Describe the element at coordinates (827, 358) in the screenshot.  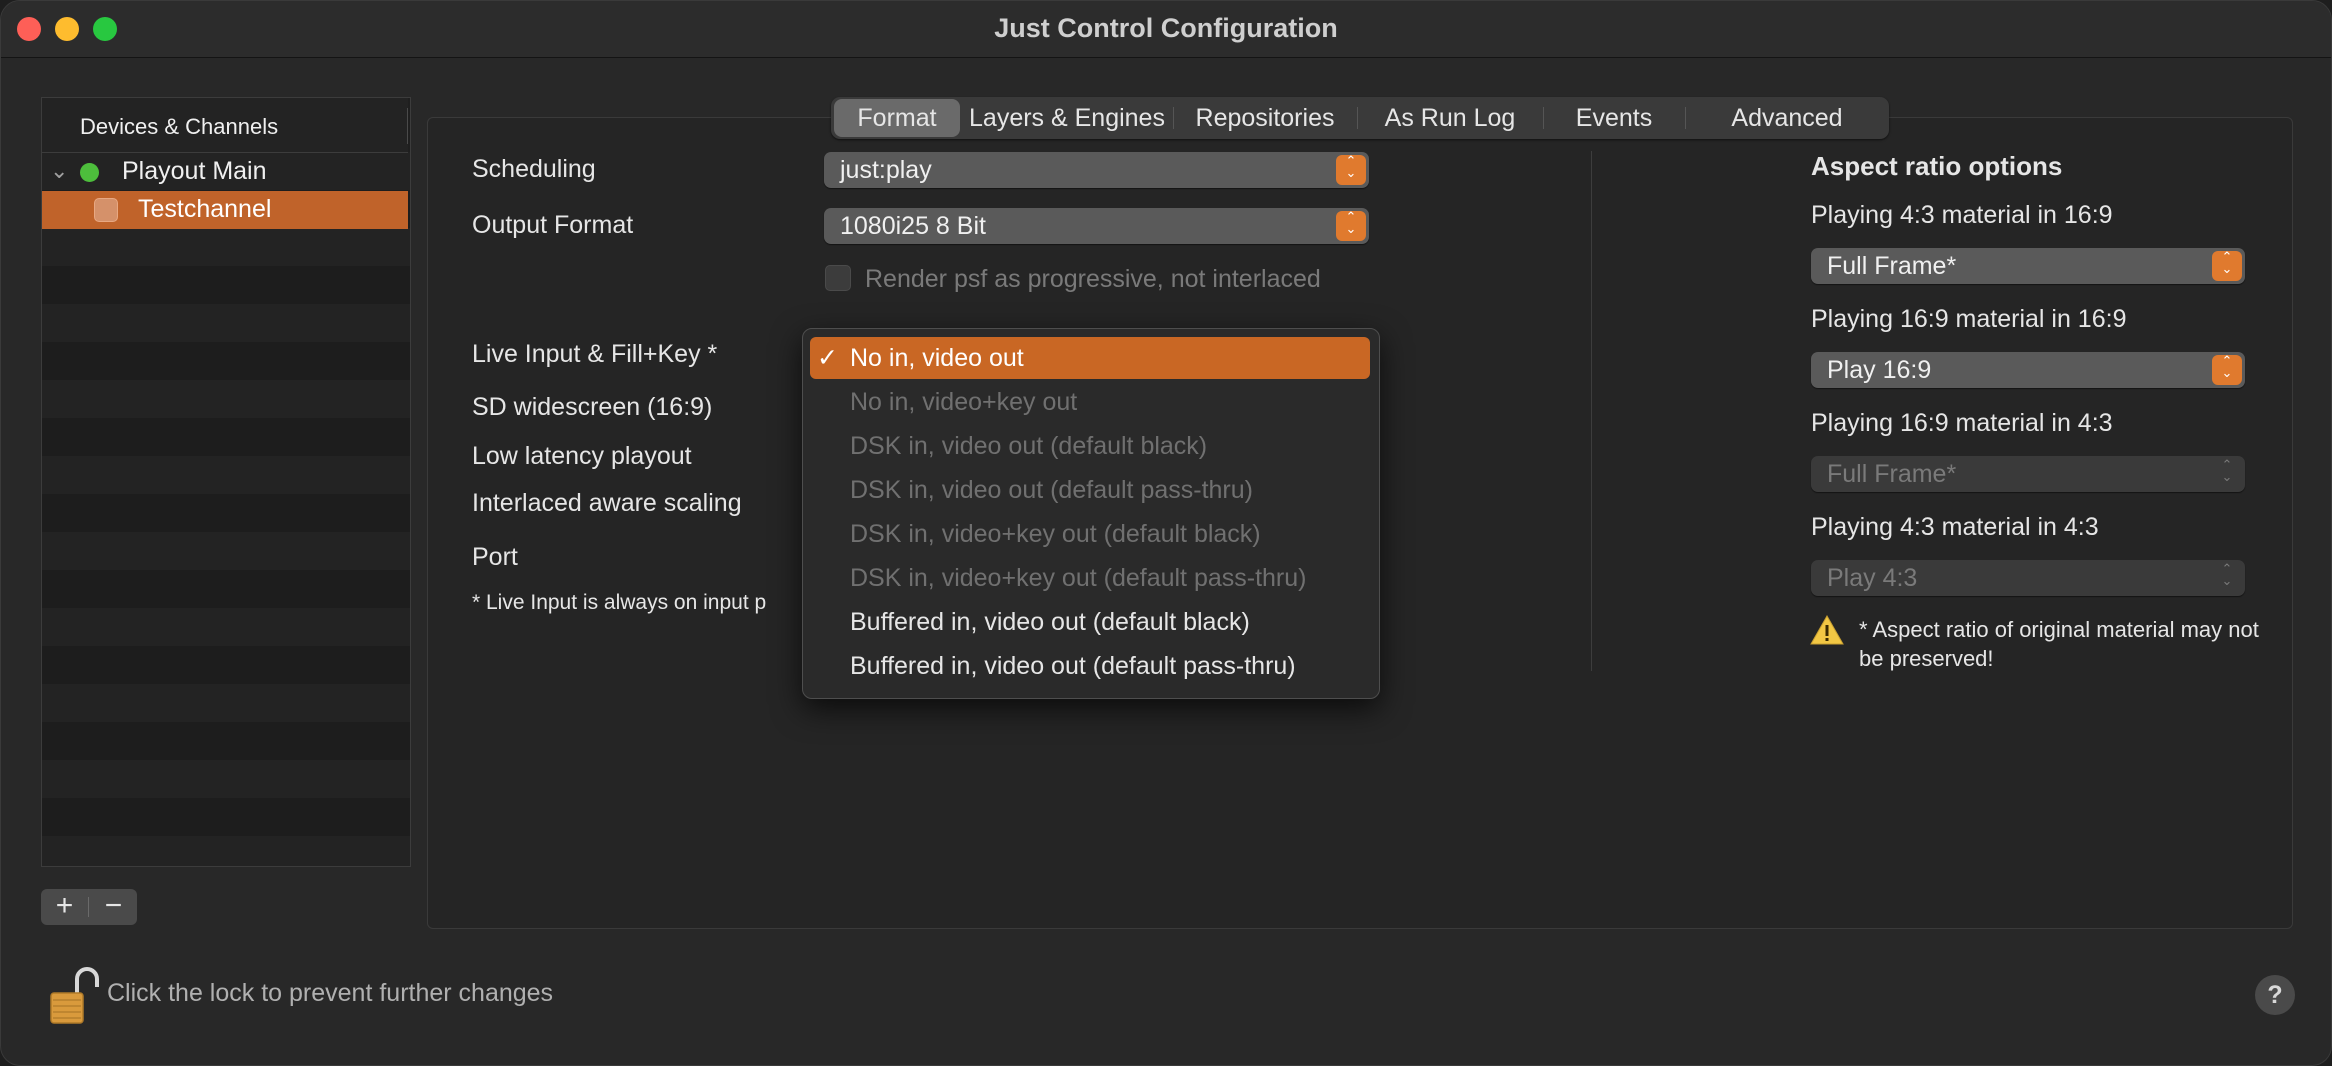
I see `checkmark-icon: ✓` at that location.